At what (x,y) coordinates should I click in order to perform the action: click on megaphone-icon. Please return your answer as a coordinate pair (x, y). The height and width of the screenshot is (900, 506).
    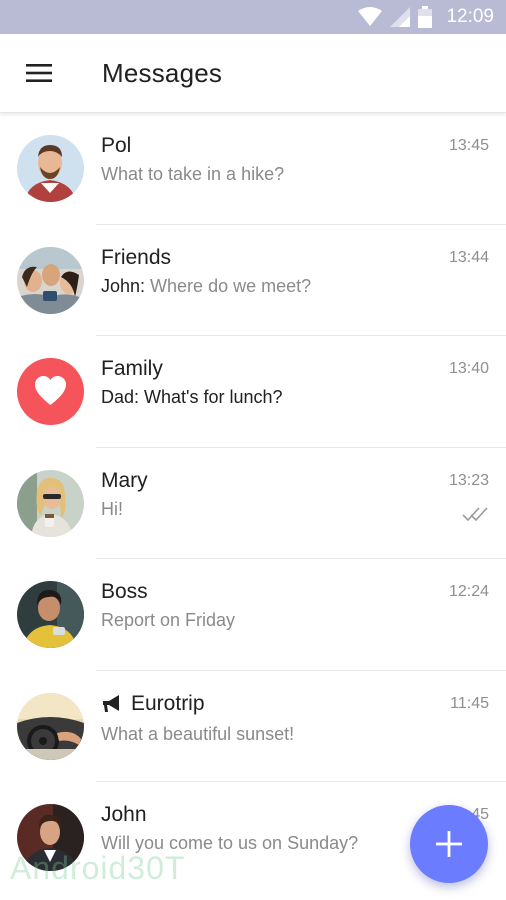
    Looking at the image, I should click on (111, 703).